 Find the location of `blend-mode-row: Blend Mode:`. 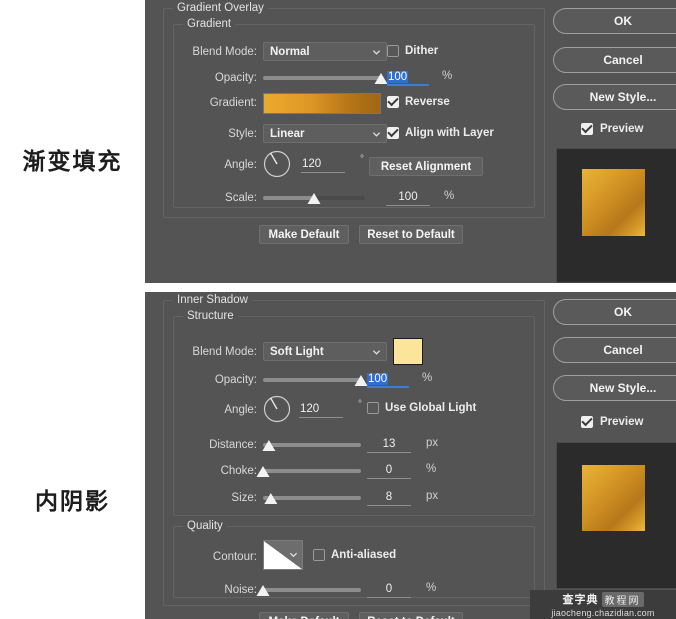

blend-mode-row: Blend Mode: is located at coordinates (219, 52).